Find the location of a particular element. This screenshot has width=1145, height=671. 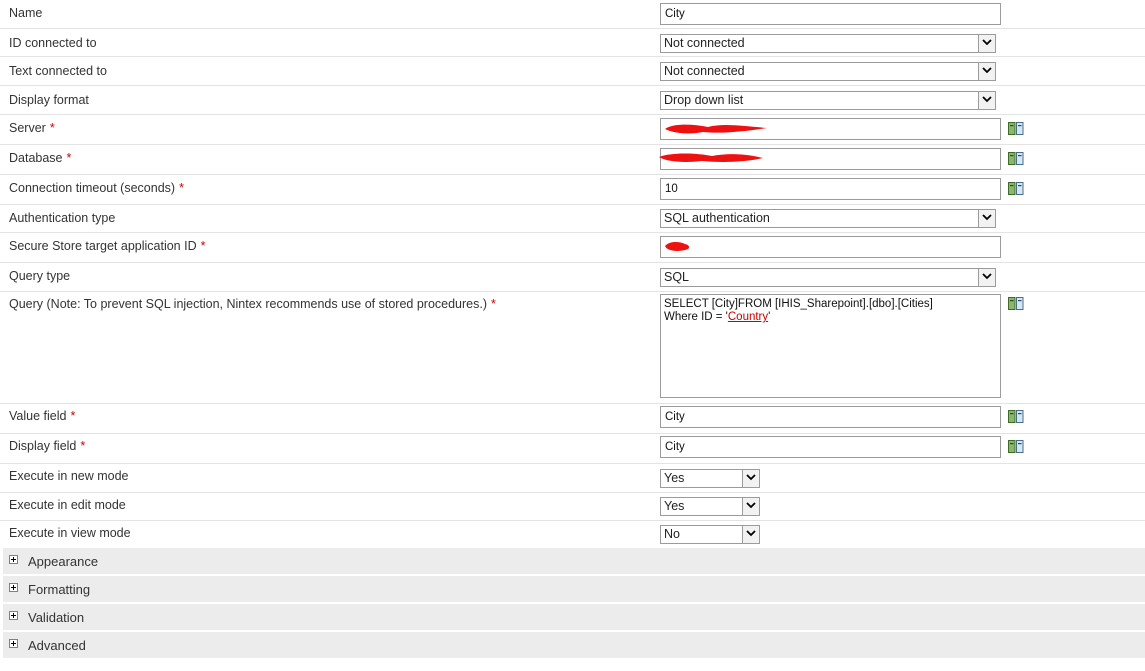

display-field-input: City is located at coordinates (830, 447).